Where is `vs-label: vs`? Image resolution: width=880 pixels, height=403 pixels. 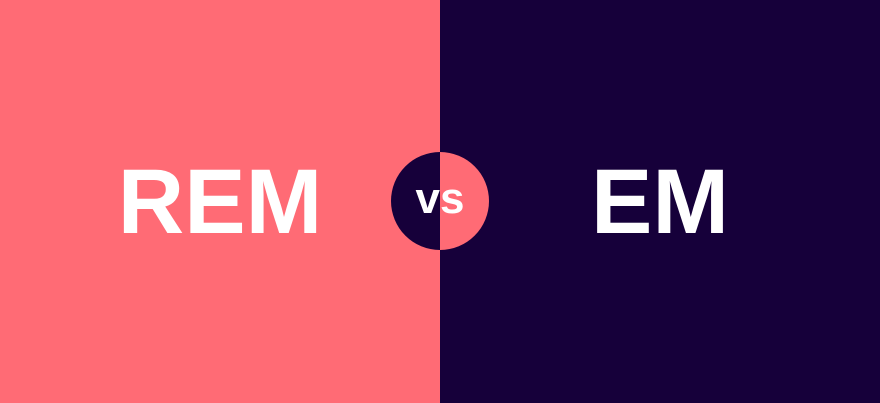 vs-label: vs is located at coordinates (440, 198).